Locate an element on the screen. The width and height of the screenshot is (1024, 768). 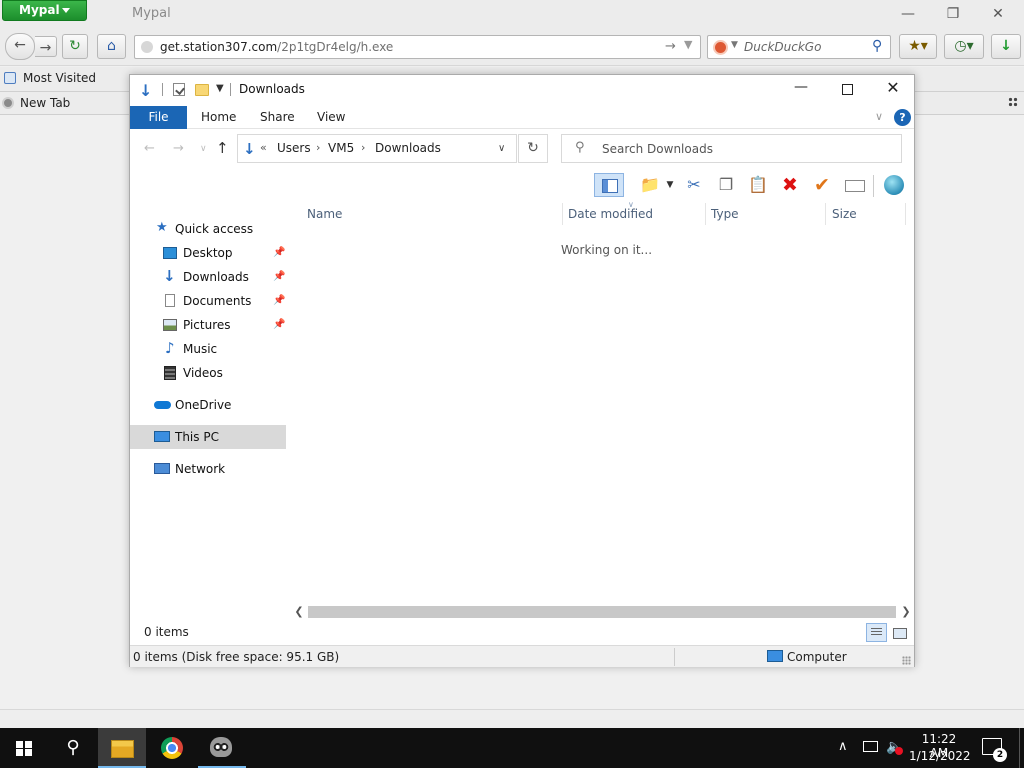
address-dropdown-icon: ∨ is located at coordinates (501, 148).